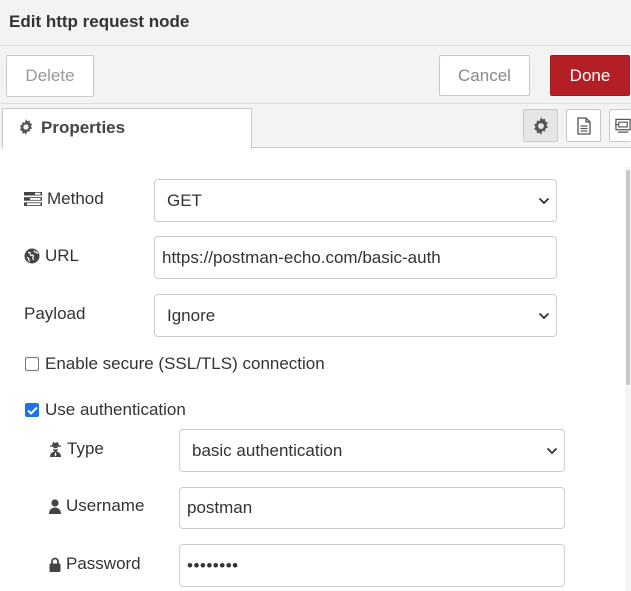  Describe the element at coordinates (185, 364) in the screenshot. I see `ssl-checkbox-label: Enable secure (SSL/TLS) connection` at that location.